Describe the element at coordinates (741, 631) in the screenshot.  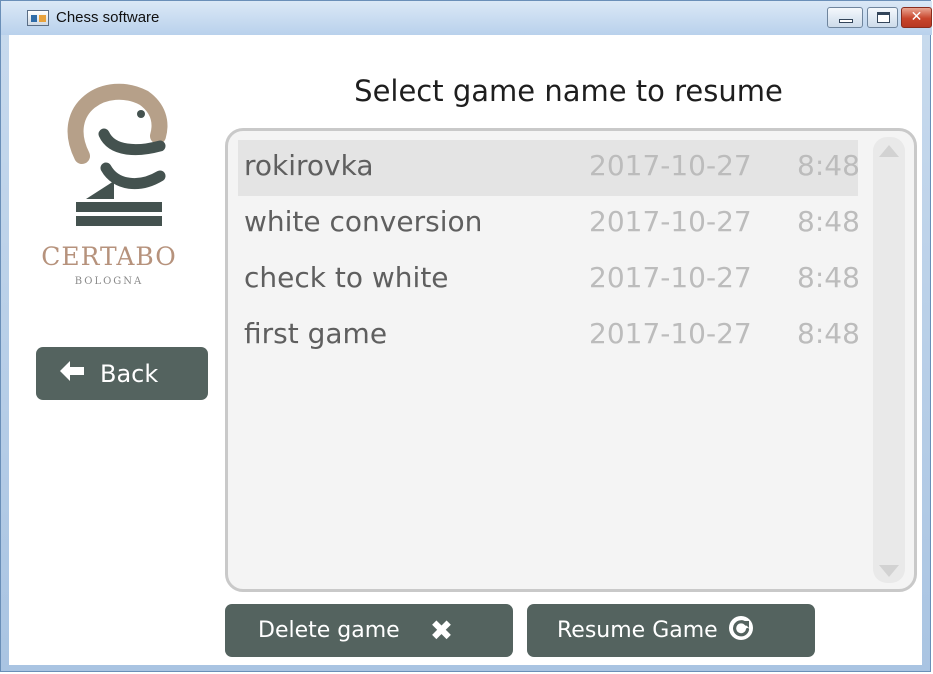
I see `refresh-icon` at that location.